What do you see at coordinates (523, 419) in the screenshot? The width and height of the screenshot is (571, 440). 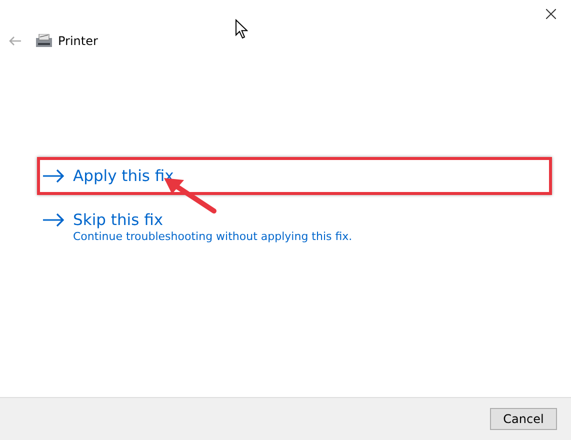 I see `cancel-button: Cancel` at bounding box center [523, 419].